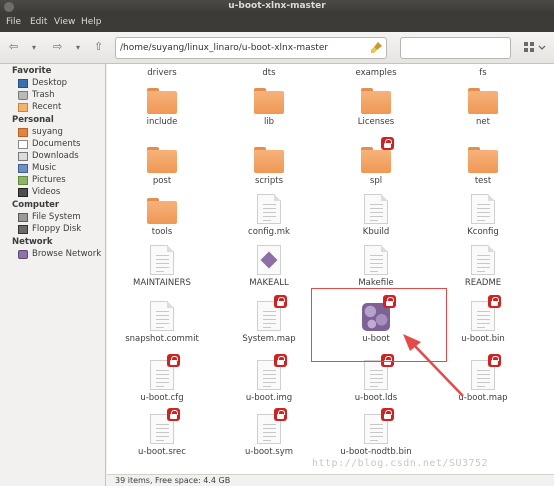 The height and width of the screenshot is (486, 554). Describe the element at coordinates (173, 480) in the screenshot. I see `status-text: 39 items, Free space: 4.4 GB` at that location.